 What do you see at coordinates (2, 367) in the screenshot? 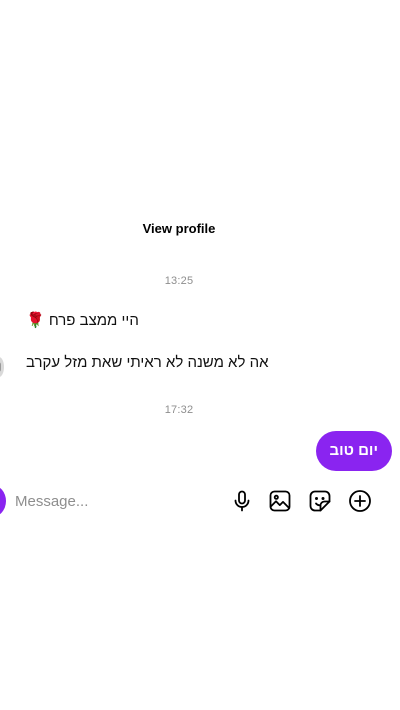
I see `sender-avatar` at bounding box center [2, 367].